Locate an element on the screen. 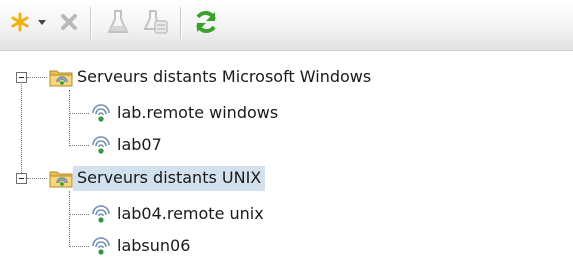 Image resolution: width=573 pixels, height=259 pixels. tree-item-server: lab07 is located at coordinates (127, 145).